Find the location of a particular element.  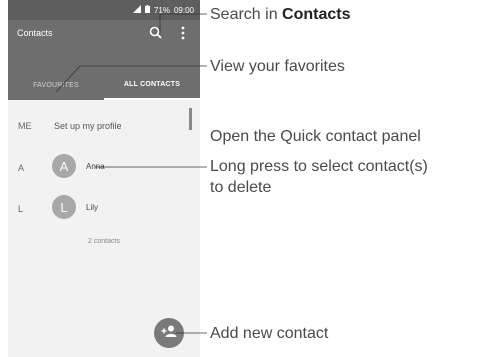

setup-profile-item: Set up my profile is located at coordinates (88, 126).